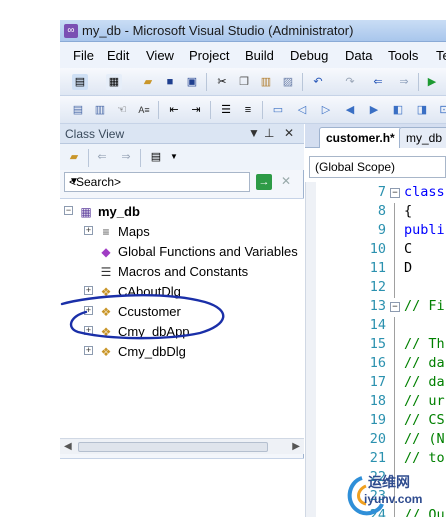  Describe the element at coordinates (173, 447) in the screenshot. I see `scrollbar-thumb` at that location.